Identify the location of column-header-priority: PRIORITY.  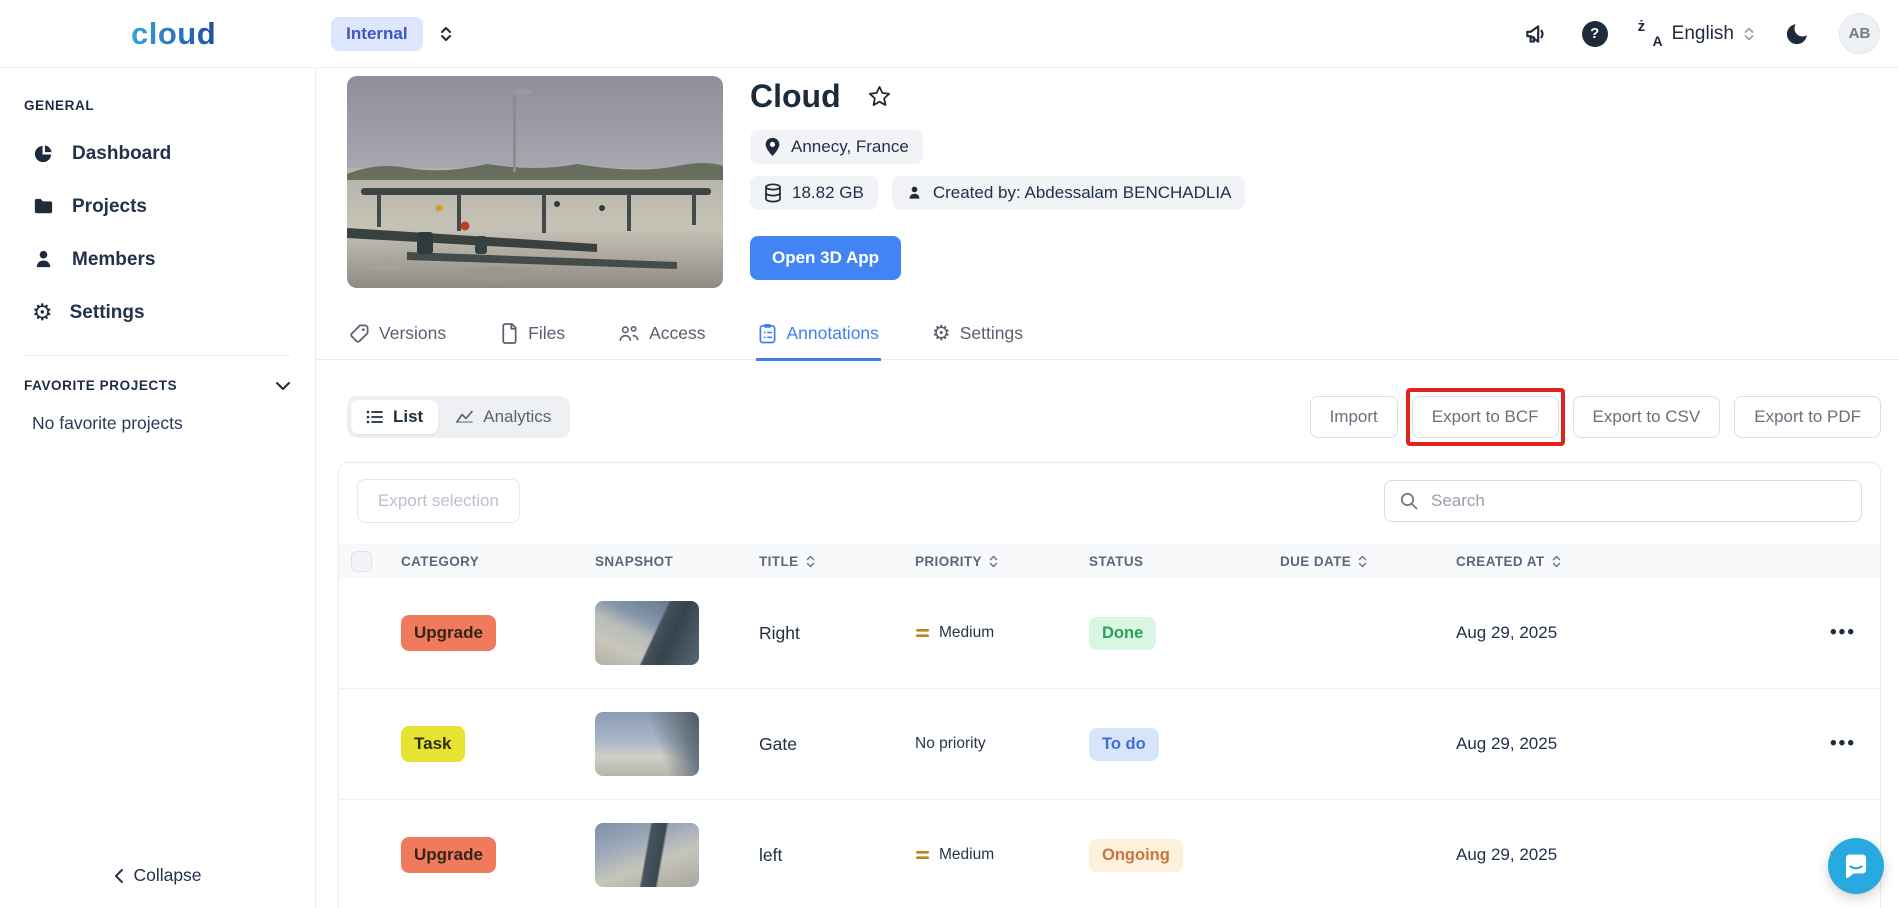
(1002, 561).